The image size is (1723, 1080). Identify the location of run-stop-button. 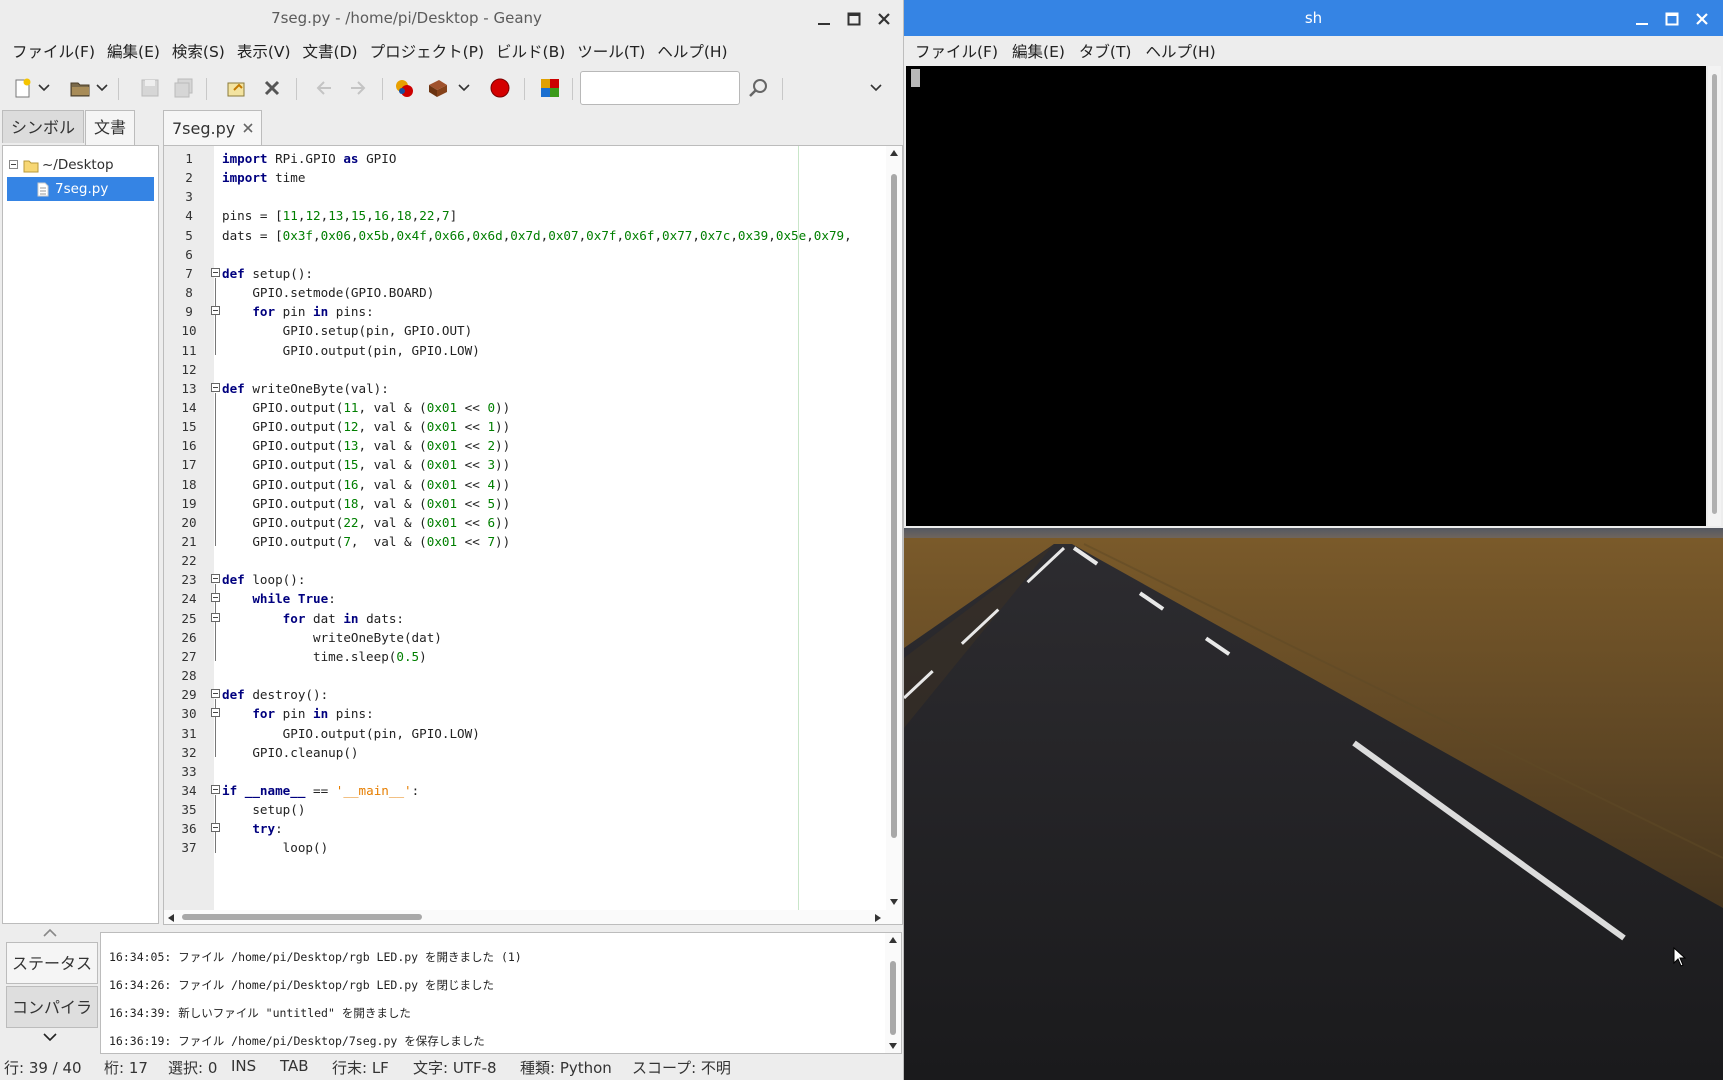
(500, 88).